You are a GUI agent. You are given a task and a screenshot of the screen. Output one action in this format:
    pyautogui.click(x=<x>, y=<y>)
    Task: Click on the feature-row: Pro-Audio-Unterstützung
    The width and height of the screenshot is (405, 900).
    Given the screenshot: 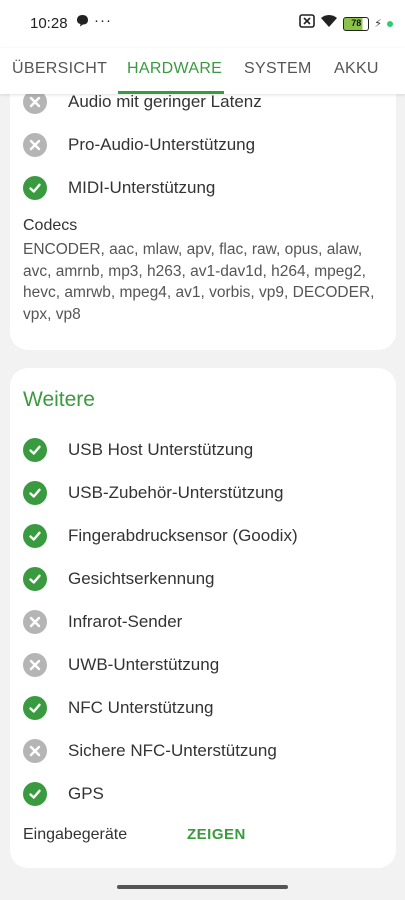 What is the action you would take?
    pyautogui.click(x=139, y=145)
    